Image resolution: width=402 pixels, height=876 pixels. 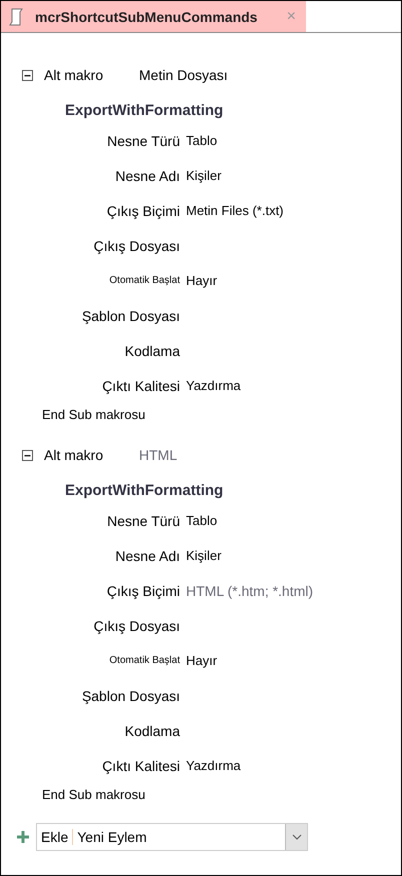 I want to click on document-tab: mcrShortcutSubMenuCommands ×, so click(x=153, y=16).